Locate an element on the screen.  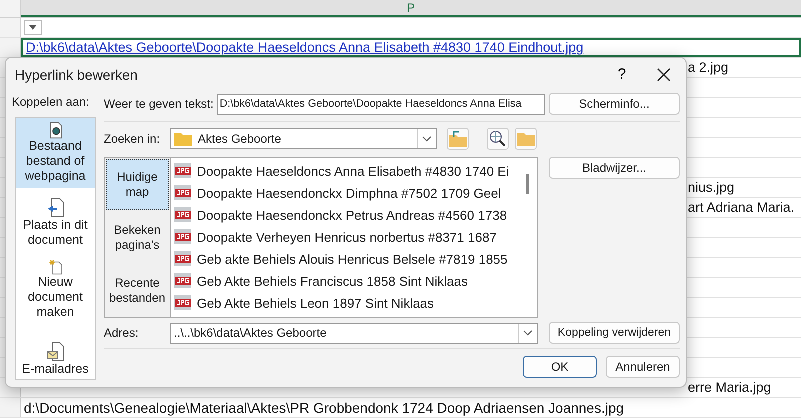
hyperlink: D:\bk6\data\Aktes Geboorte\Doopakte Haeseldoncs Anna Elisabeth #4830 1740 Eindhout.jpg is located at coordinates (305, 47).